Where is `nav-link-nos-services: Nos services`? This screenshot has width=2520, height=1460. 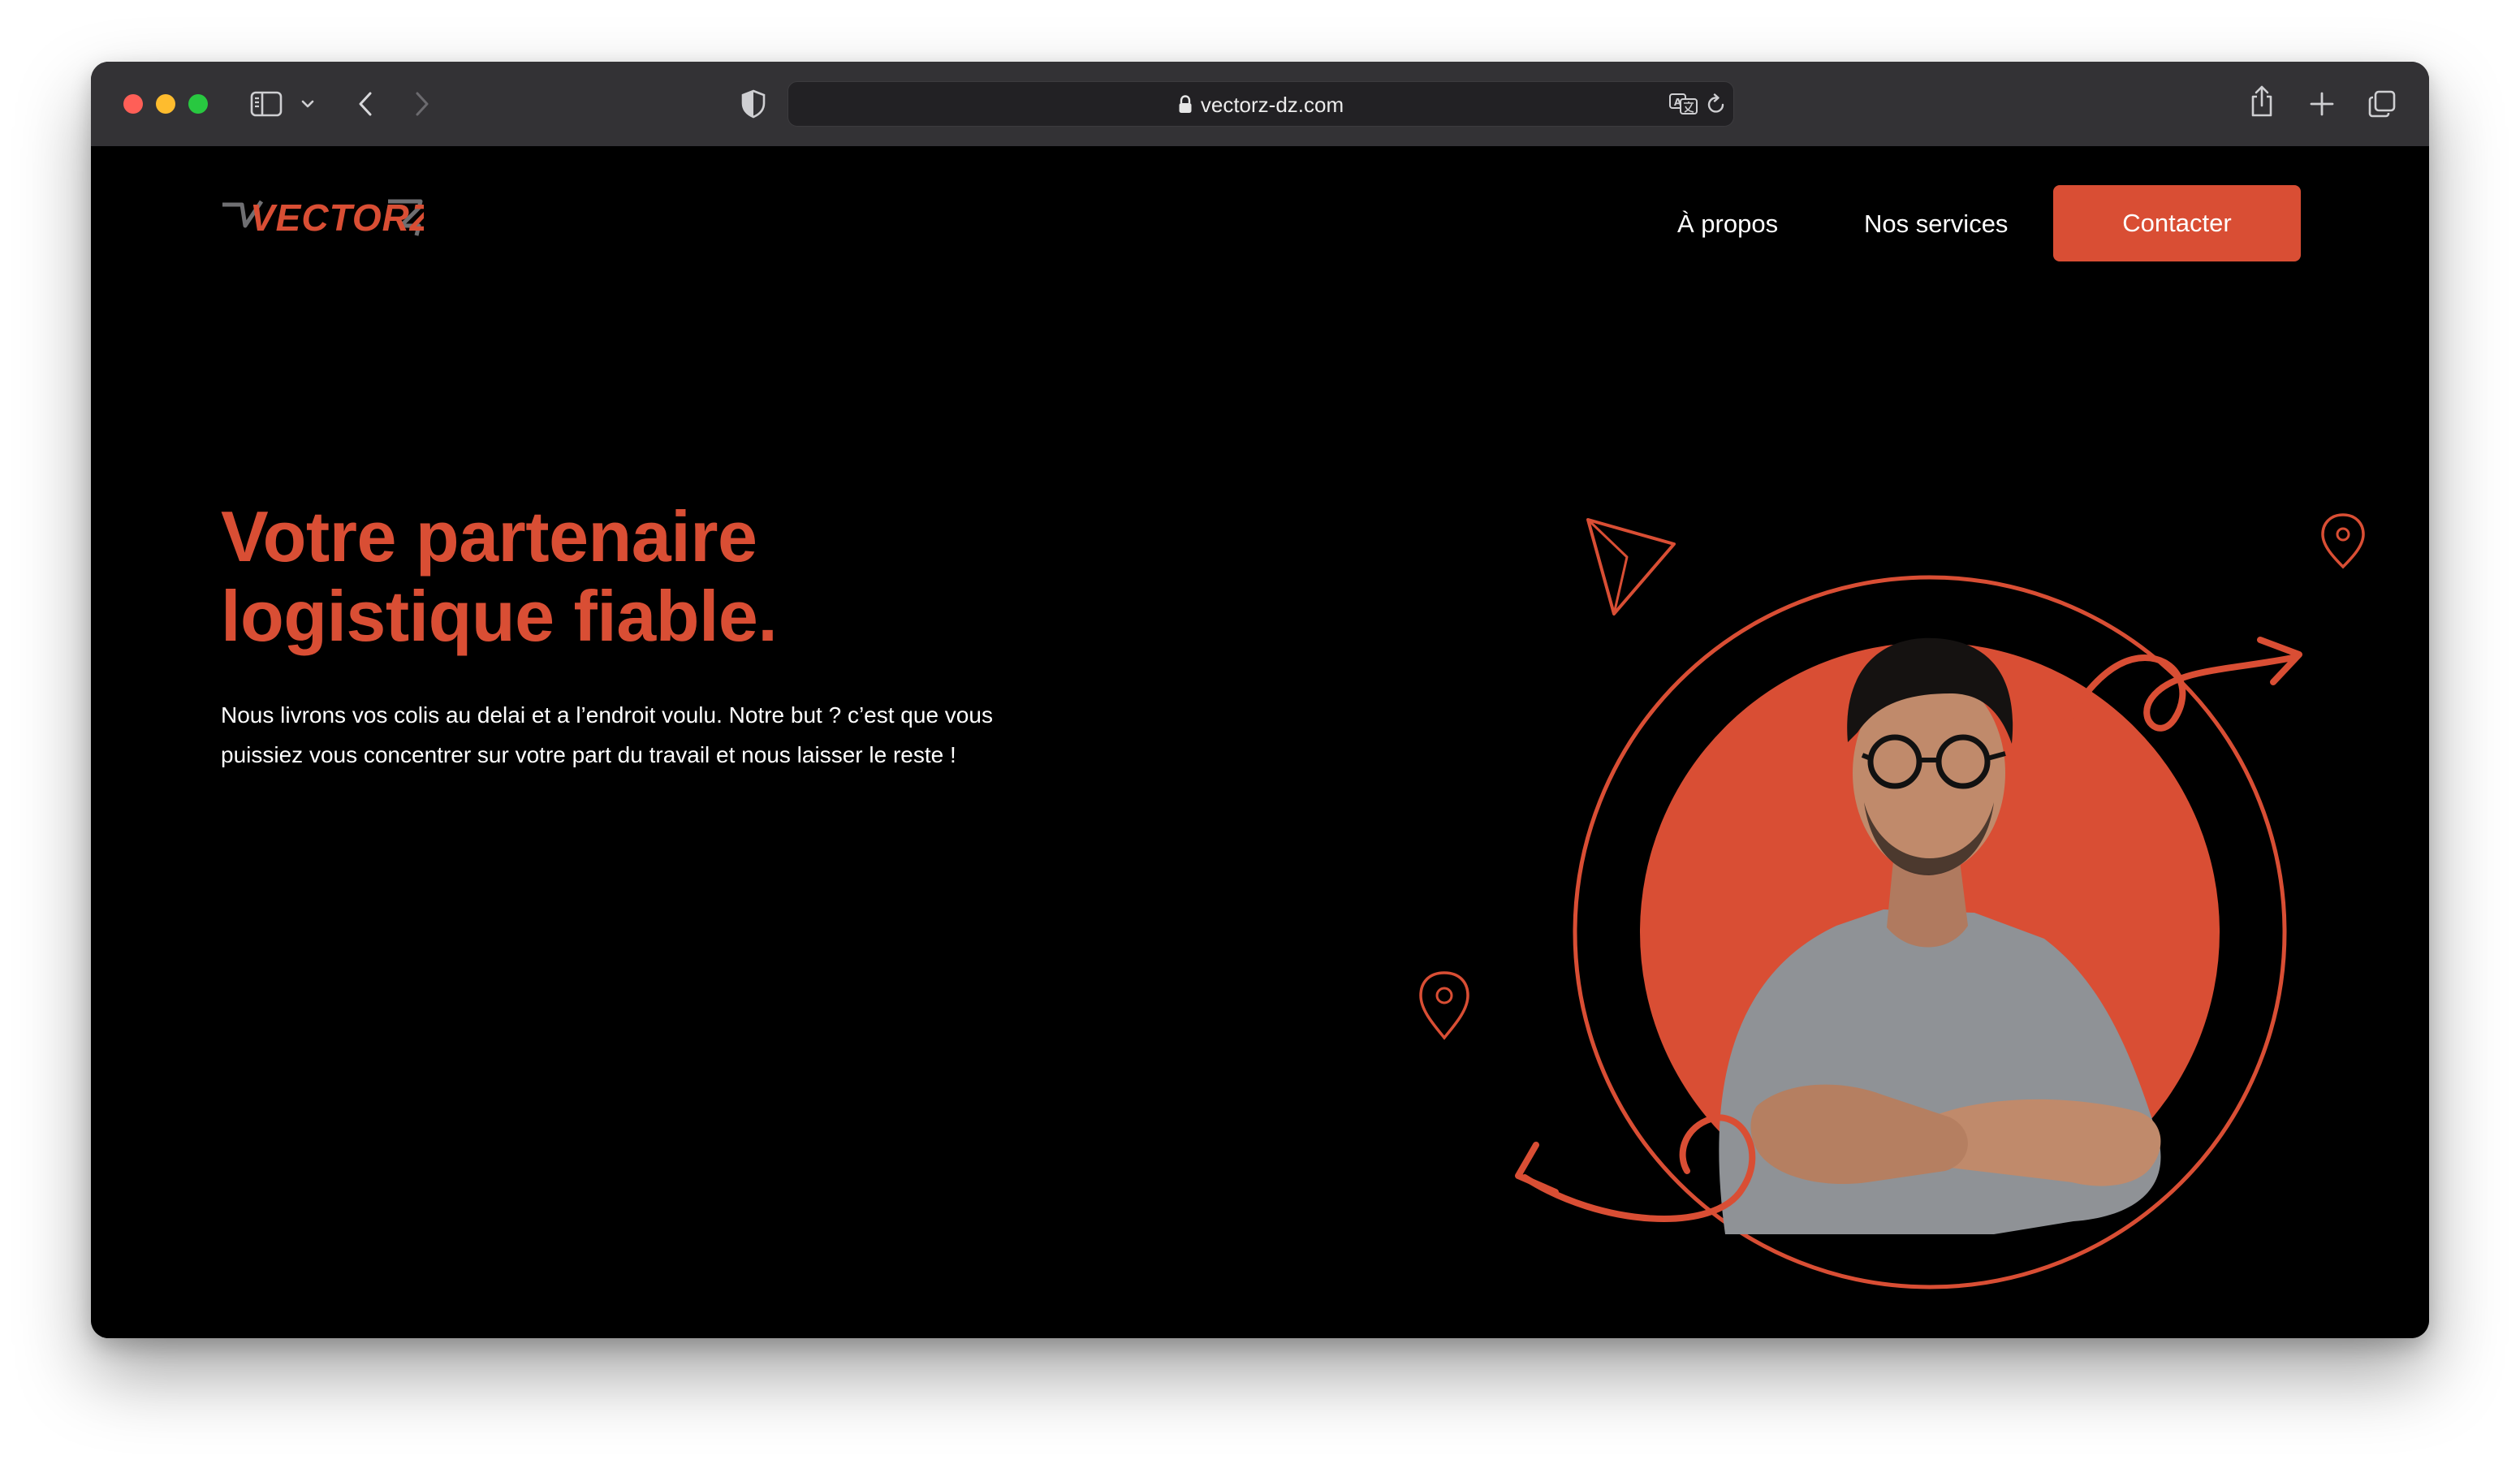
nav-link-nos-services: Nos services is located at coordinates (1936, 223).